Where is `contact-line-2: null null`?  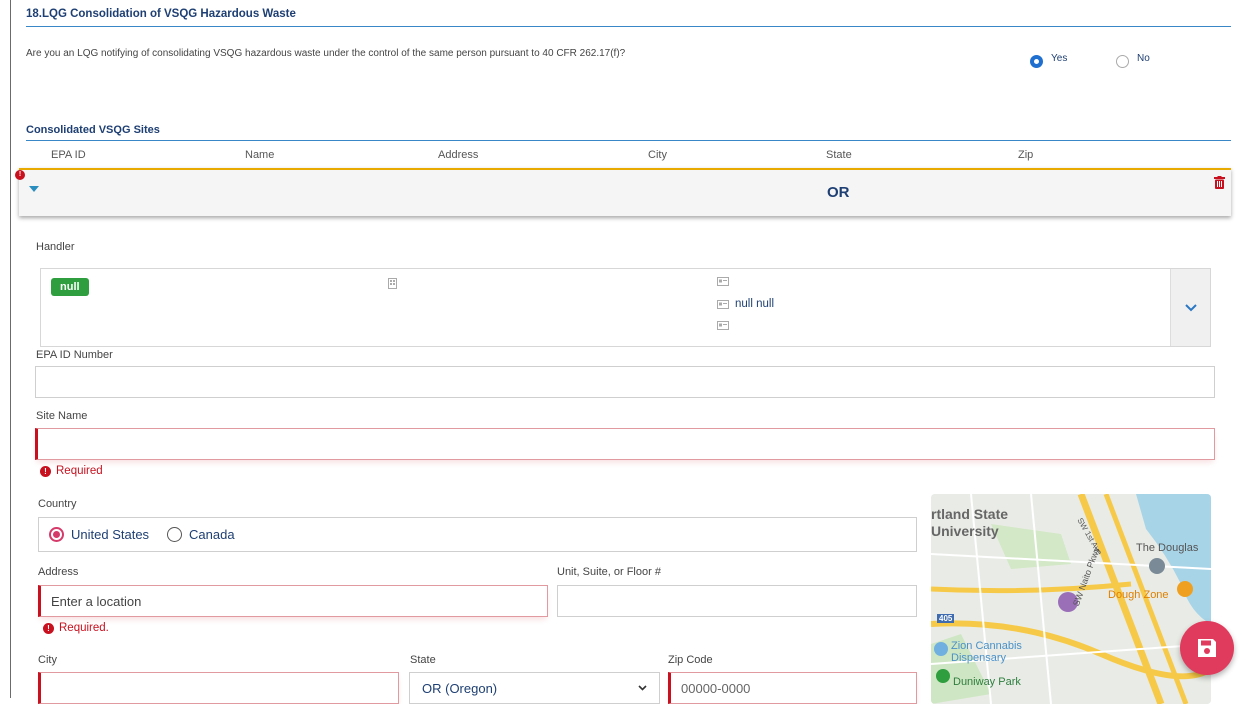 contact-line-2: null null is located at coordinates (745, 304).